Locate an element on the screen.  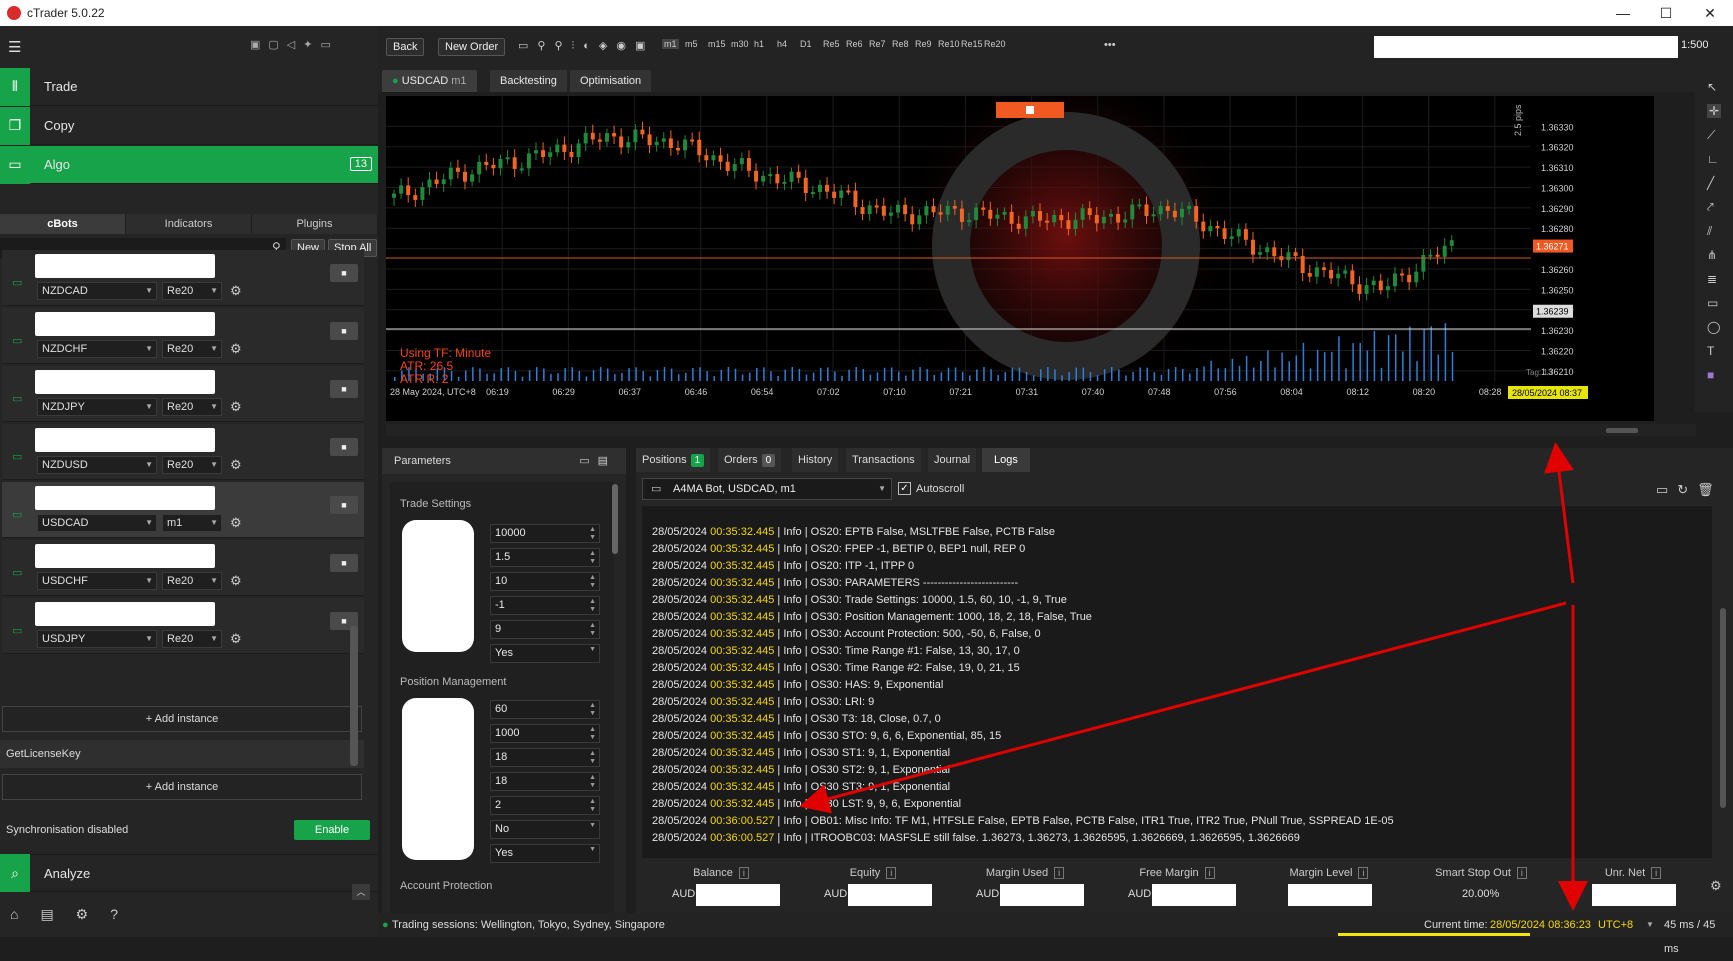
log-scrollbar is located at coordinates (1723, 708).